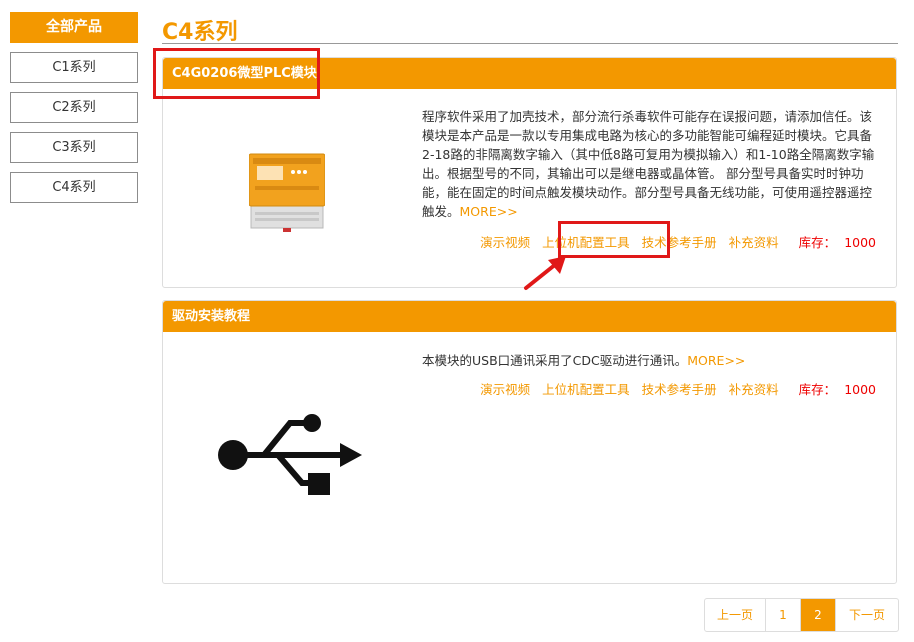 The height and width of the screenshot is (642, 914). Describe the element at coordinates (74, 187) in the screenshot. I see `sidebar-item-c4: C4系列` at that location.